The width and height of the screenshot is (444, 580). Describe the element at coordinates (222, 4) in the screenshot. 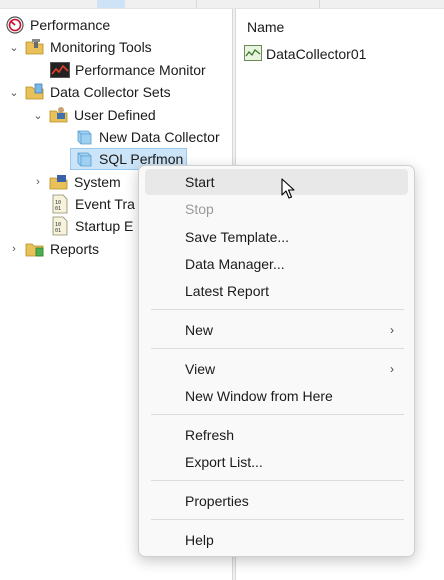

I see `top-strip` at that location.